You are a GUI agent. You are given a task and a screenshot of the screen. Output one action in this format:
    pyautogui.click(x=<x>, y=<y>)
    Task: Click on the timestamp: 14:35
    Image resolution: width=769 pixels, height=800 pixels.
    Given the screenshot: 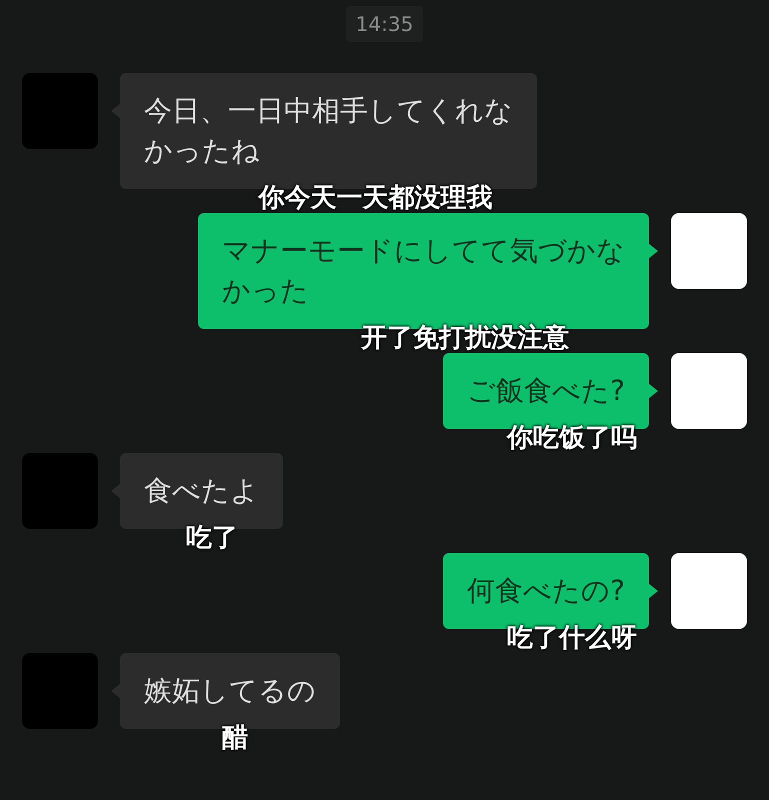 What is the action you would take?
    pyautogui.click(x=385, y=24)
    